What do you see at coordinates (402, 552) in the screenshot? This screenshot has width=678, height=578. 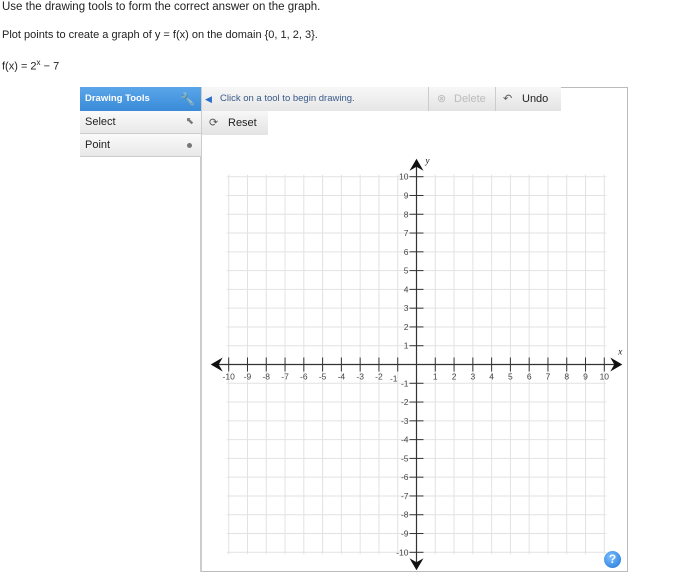 I see `y-tick-label: -10` at bounding box center [402, 552].